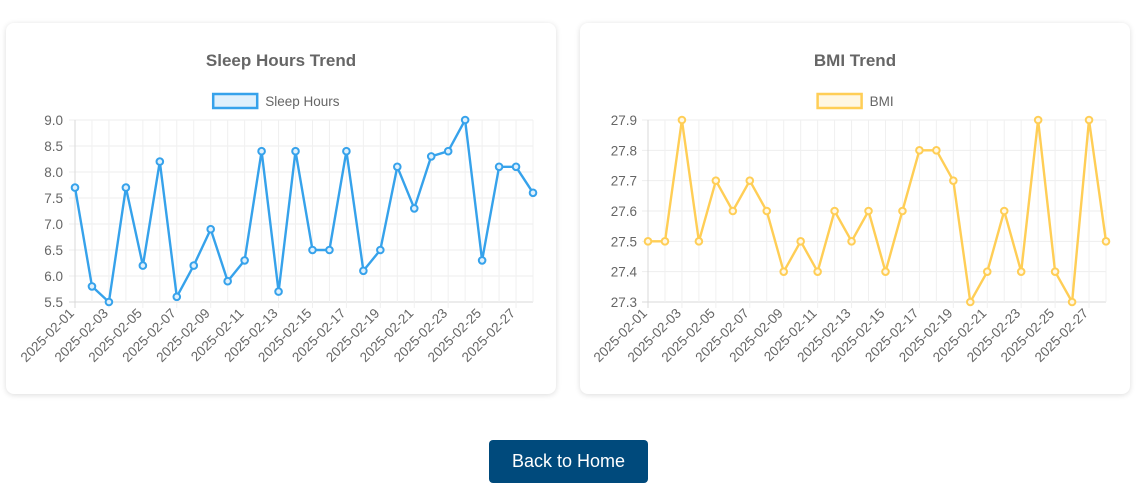  Describe the element at coordinates (53, 198) in the screenshot. I see `y-tick-label: 7.5` at that location.